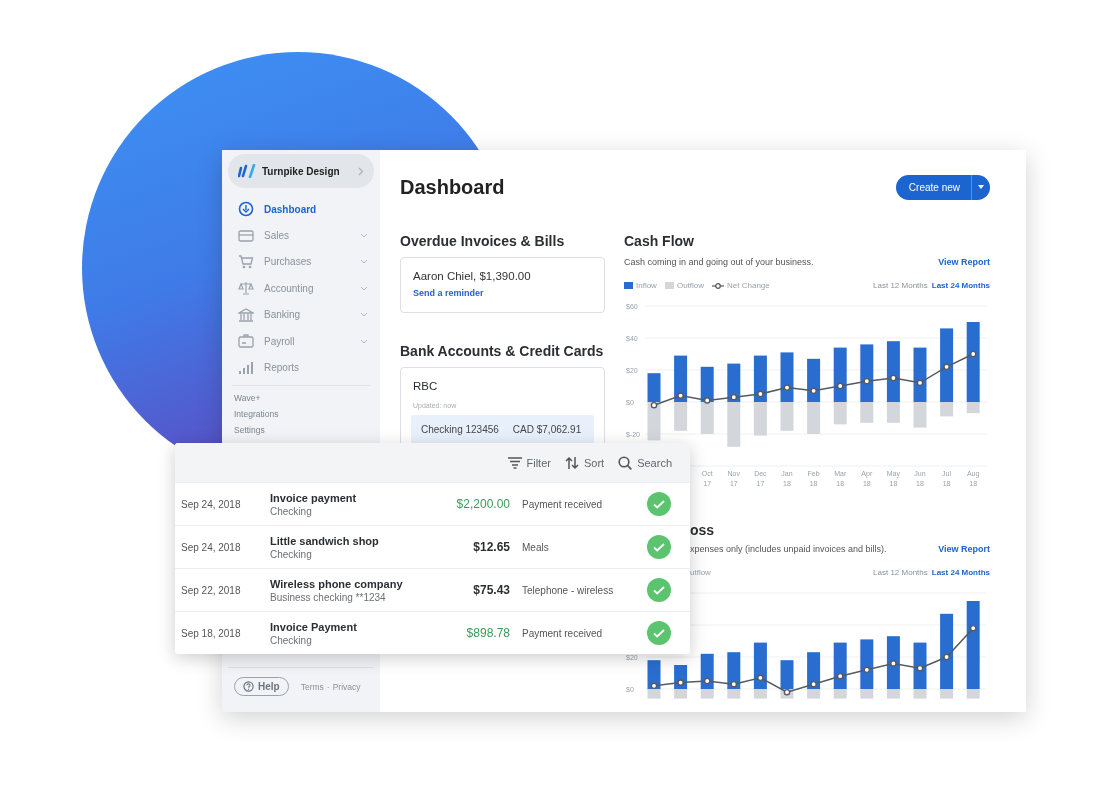 This screenshot has height=808, width=1118. Describe the element at coordinates (211, 633) in the screenshot. I see `transaction-date: Sep 18, 2018` at that location.